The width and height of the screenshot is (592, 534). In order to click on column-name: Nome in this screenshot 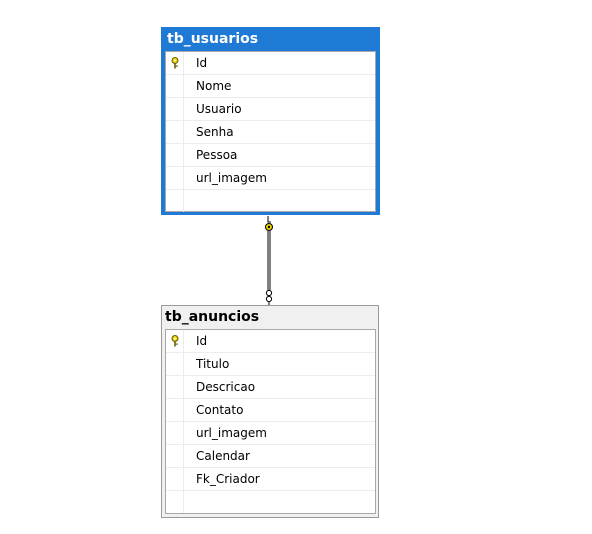, I will do `click(214, 86)`.